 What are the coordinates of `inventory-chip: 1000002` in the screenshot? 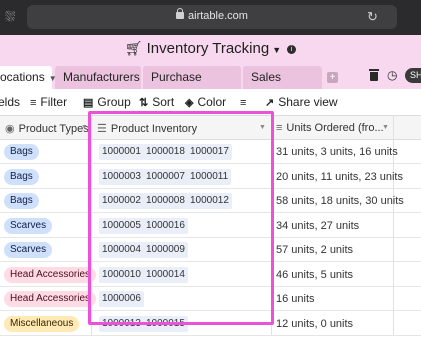 It's located at (121, 201).